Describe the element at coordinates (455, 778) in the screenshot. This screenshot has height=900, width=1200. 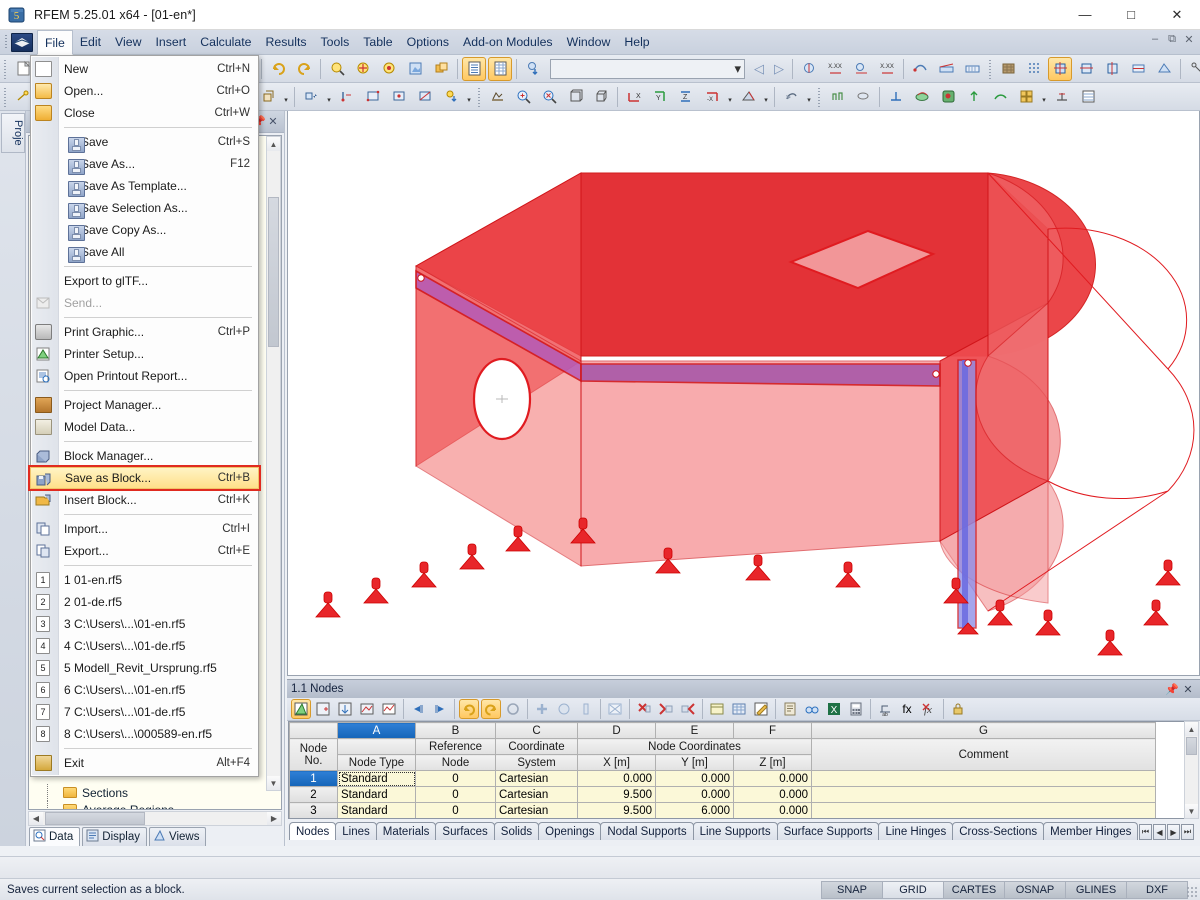
I see `cell-reference-node: 0` at that location.